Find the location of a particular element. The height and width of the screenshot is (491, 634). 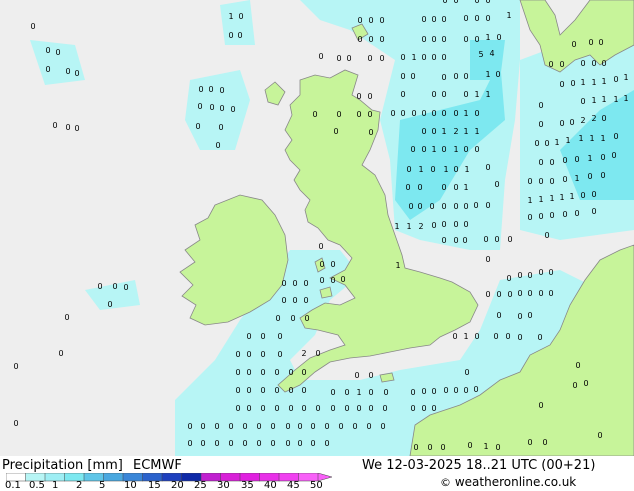

legend-model: ECMWF is located at coordinates (157, 465).